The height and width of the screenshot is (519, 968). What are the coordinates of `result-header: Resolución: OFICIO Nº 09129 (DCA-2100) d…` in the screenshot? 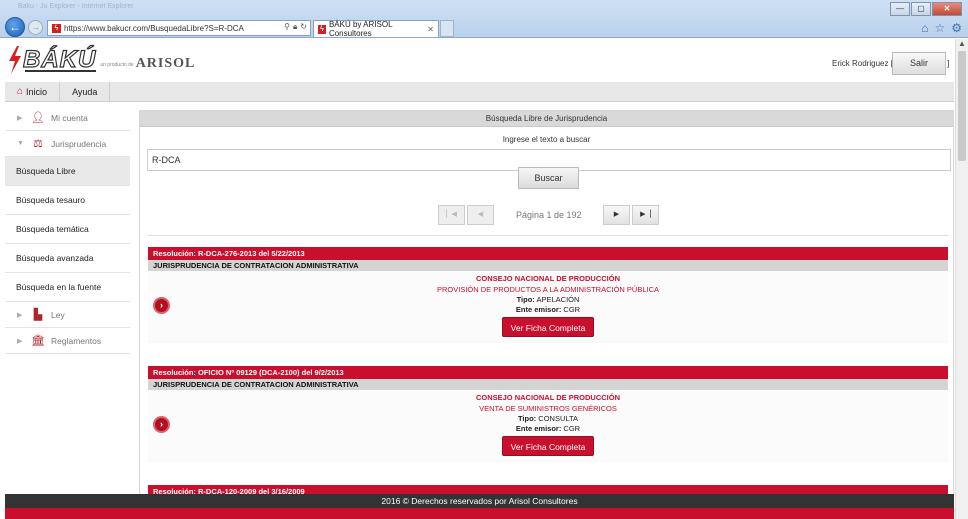 It's located at (548, 372).